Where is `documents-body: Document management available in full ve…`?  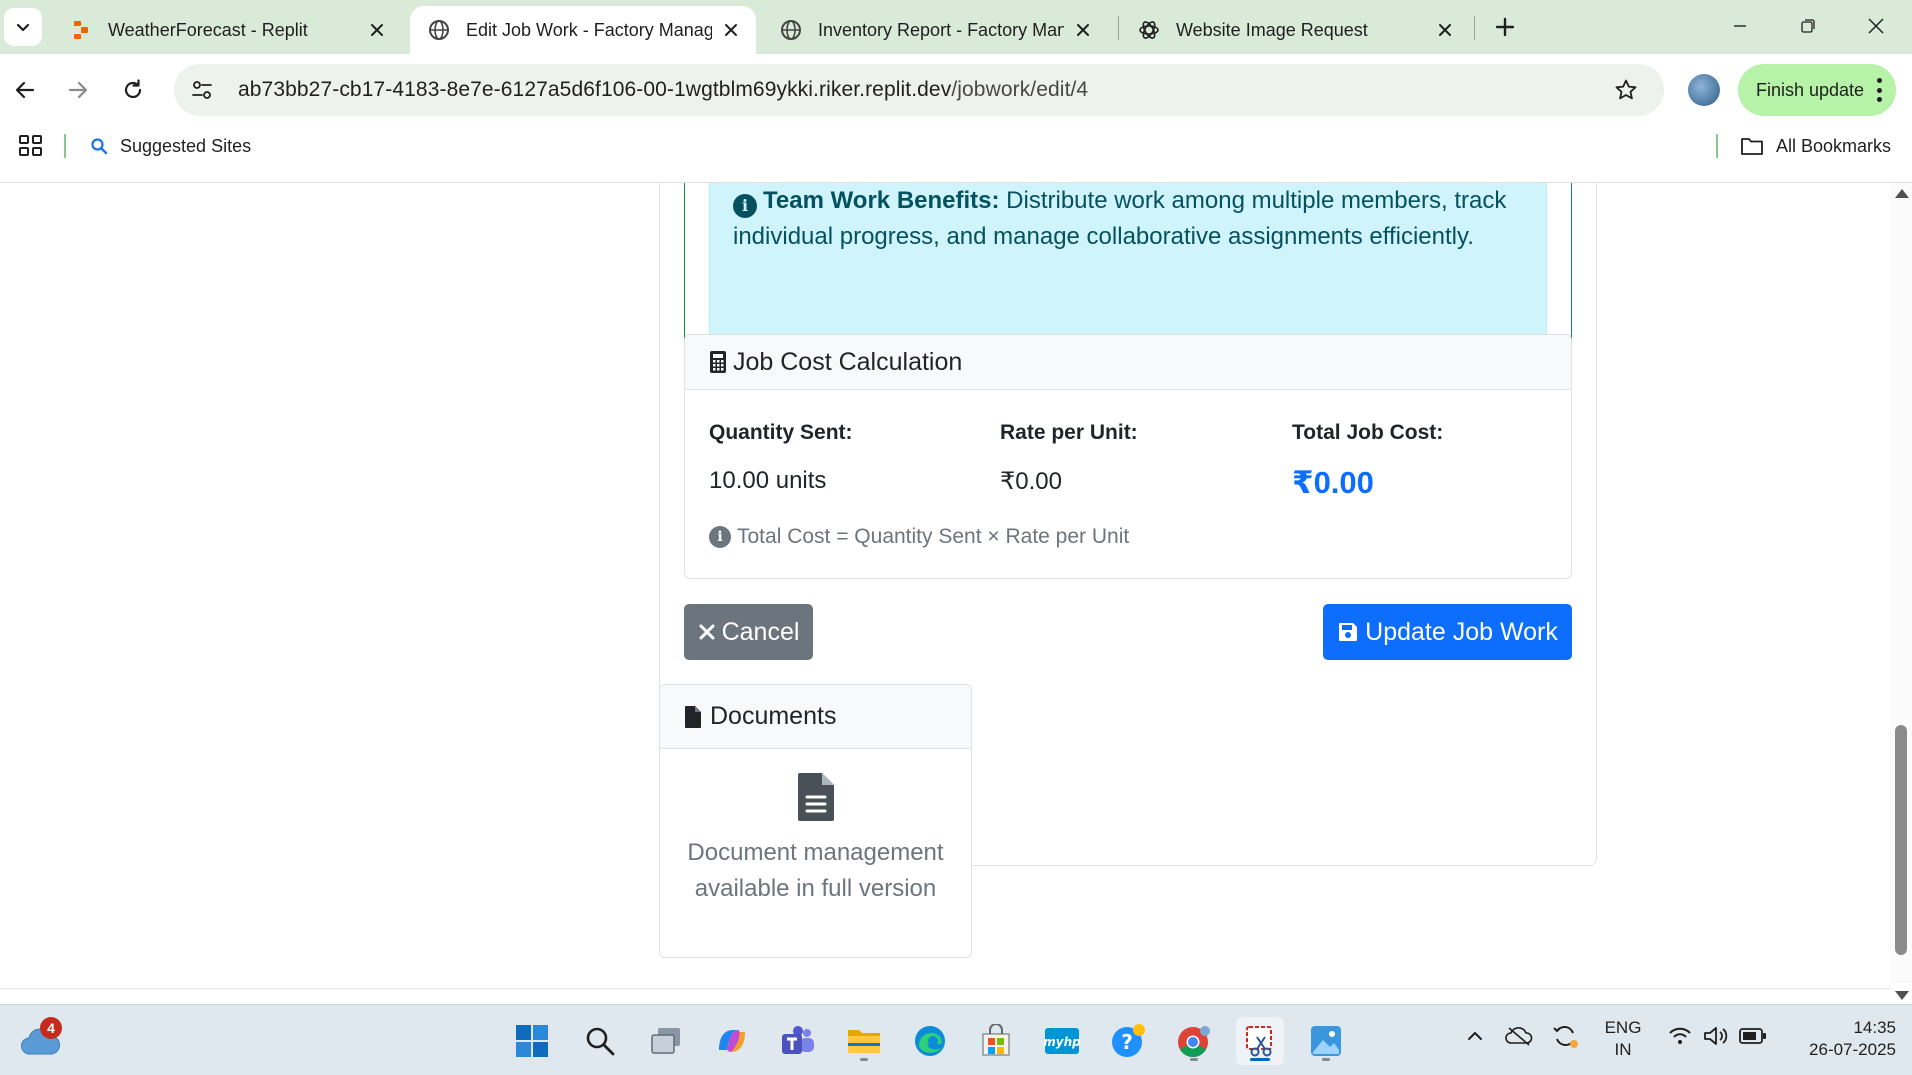
documents-body: Document management available in full ve… is located at coordinates (815, 828).